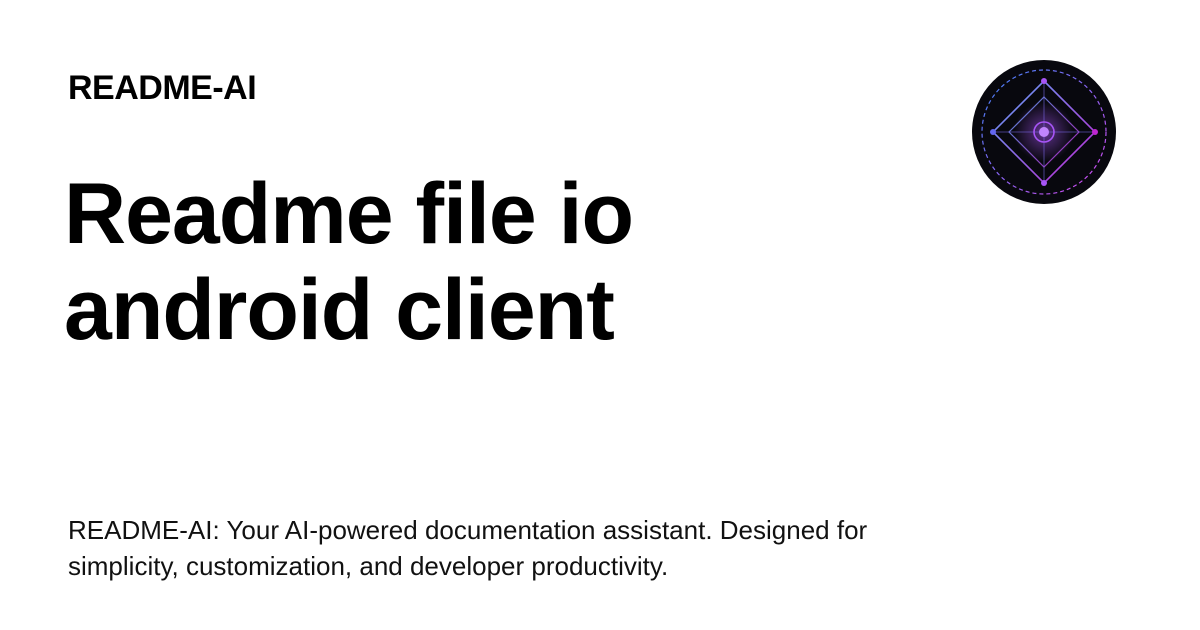 This screenshot has width=1200, height=630. I want to click on page-title-line-1: Readme file io, so click(349, 214).